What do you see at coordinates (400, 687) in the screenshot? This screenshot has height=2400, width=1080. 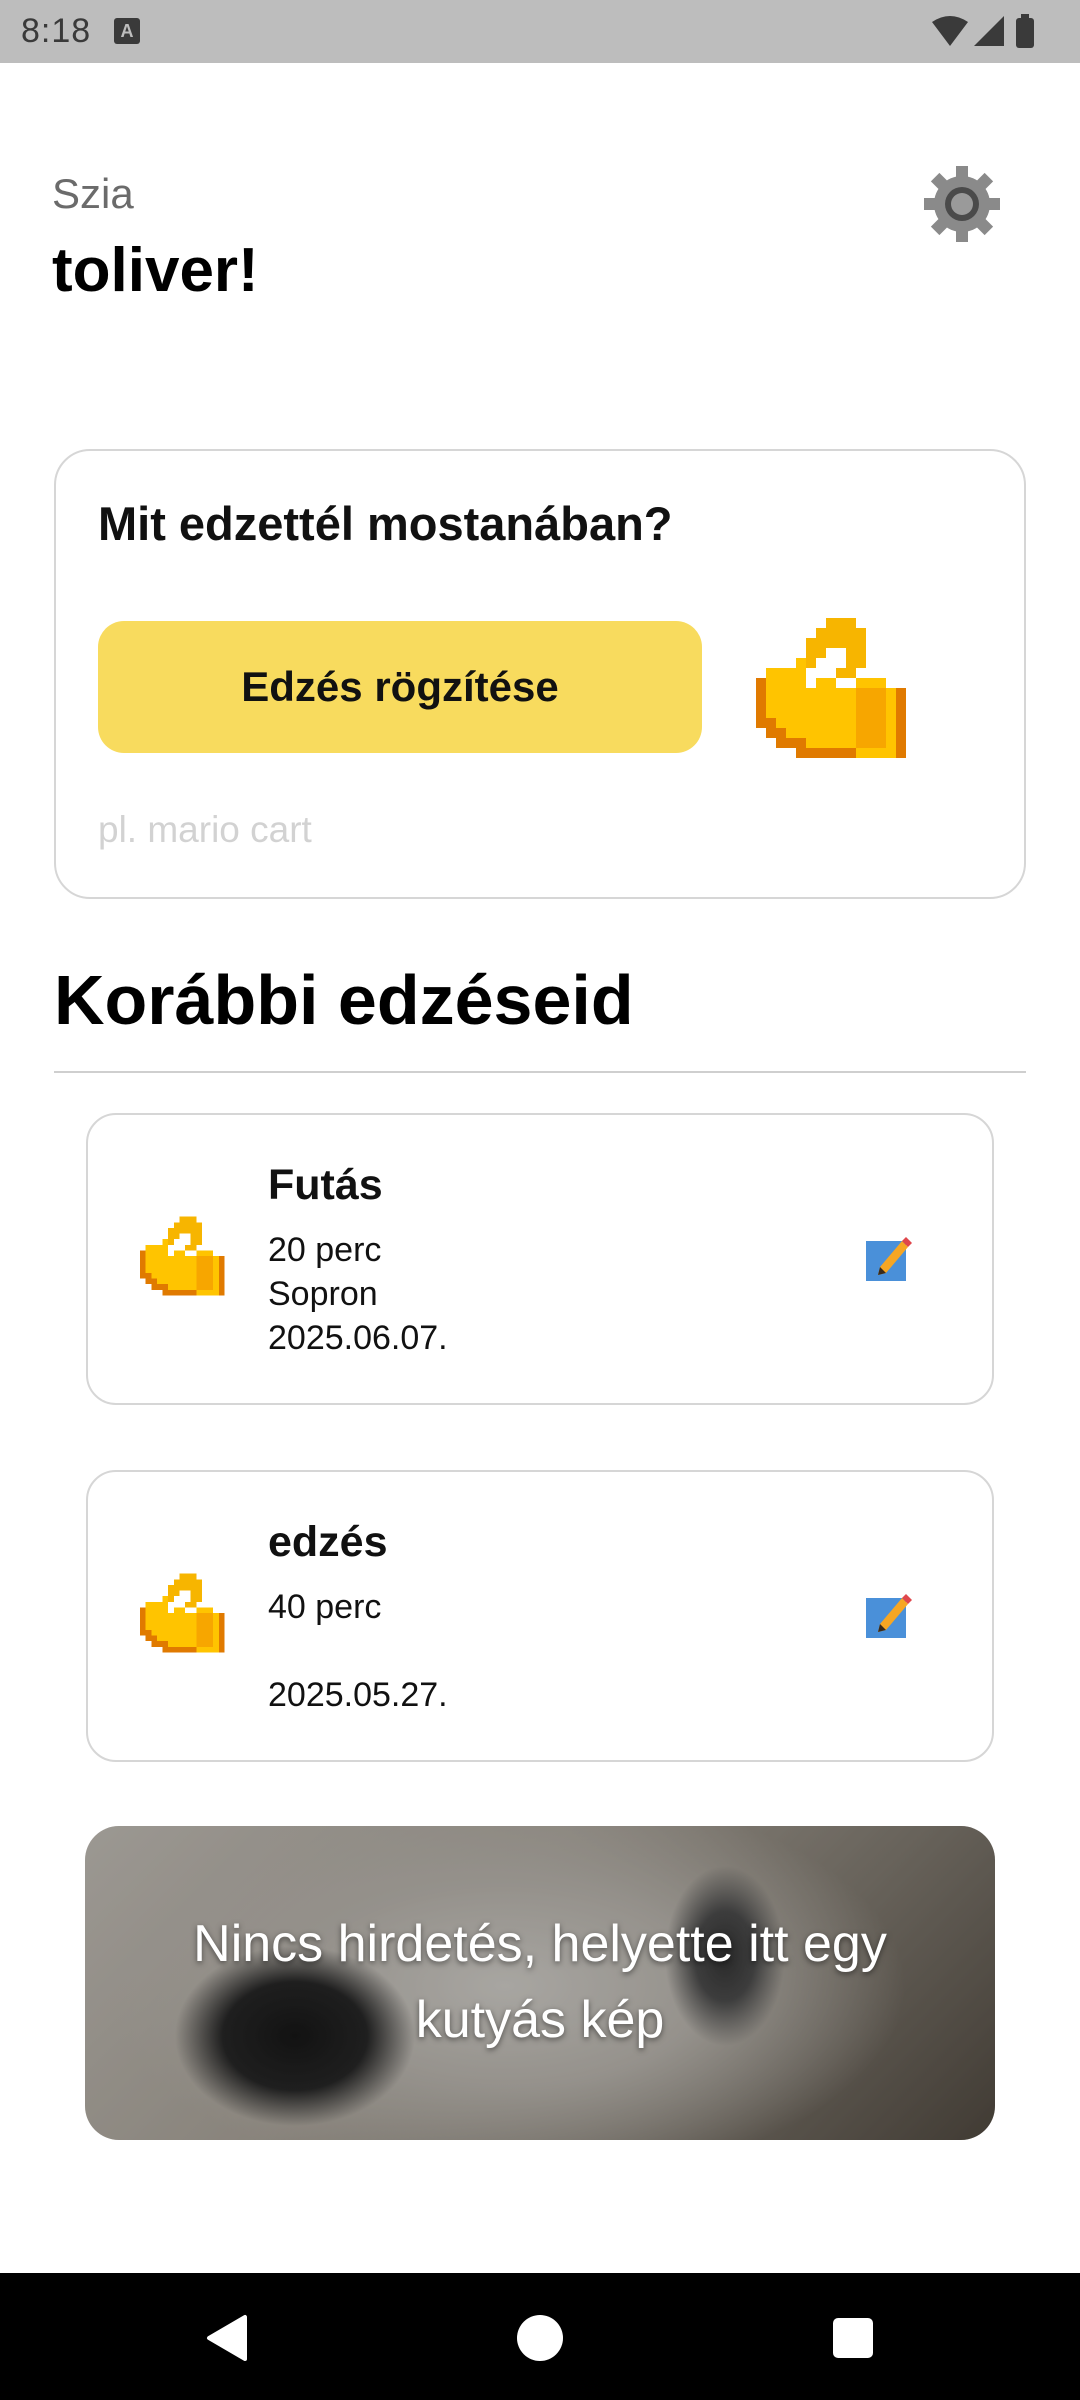 I see `record-workout-button: Edzés rögzítése` at bounding box center [400, 687].